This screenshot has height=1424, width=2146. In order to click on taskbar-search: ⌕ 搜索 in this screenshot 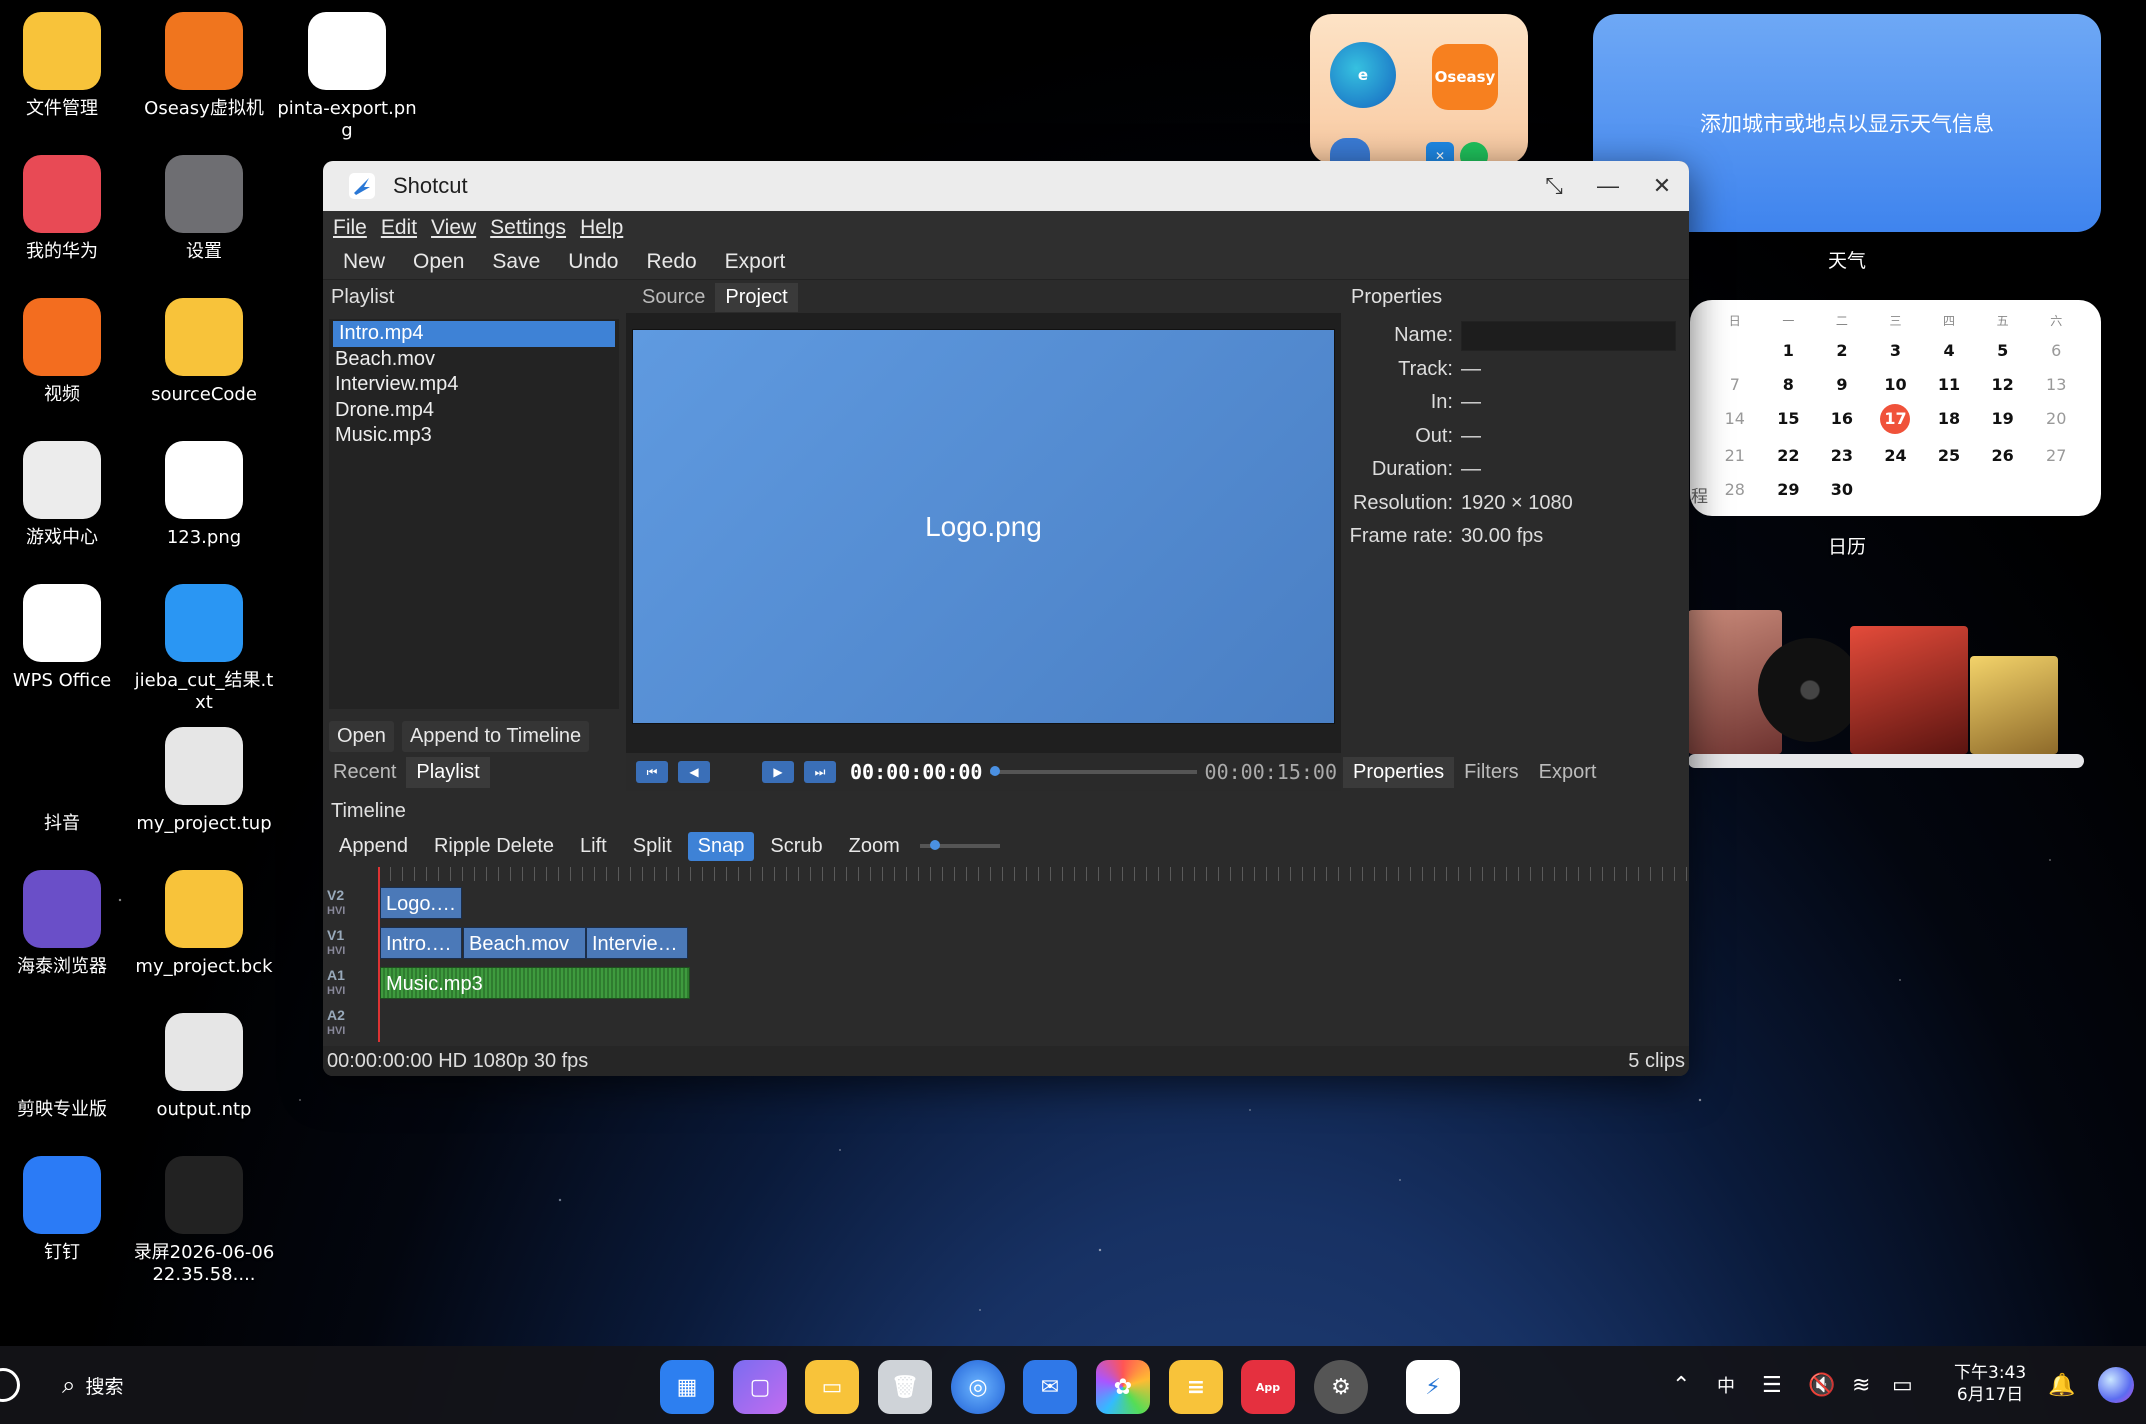, I will do `click(92, 1385)`.